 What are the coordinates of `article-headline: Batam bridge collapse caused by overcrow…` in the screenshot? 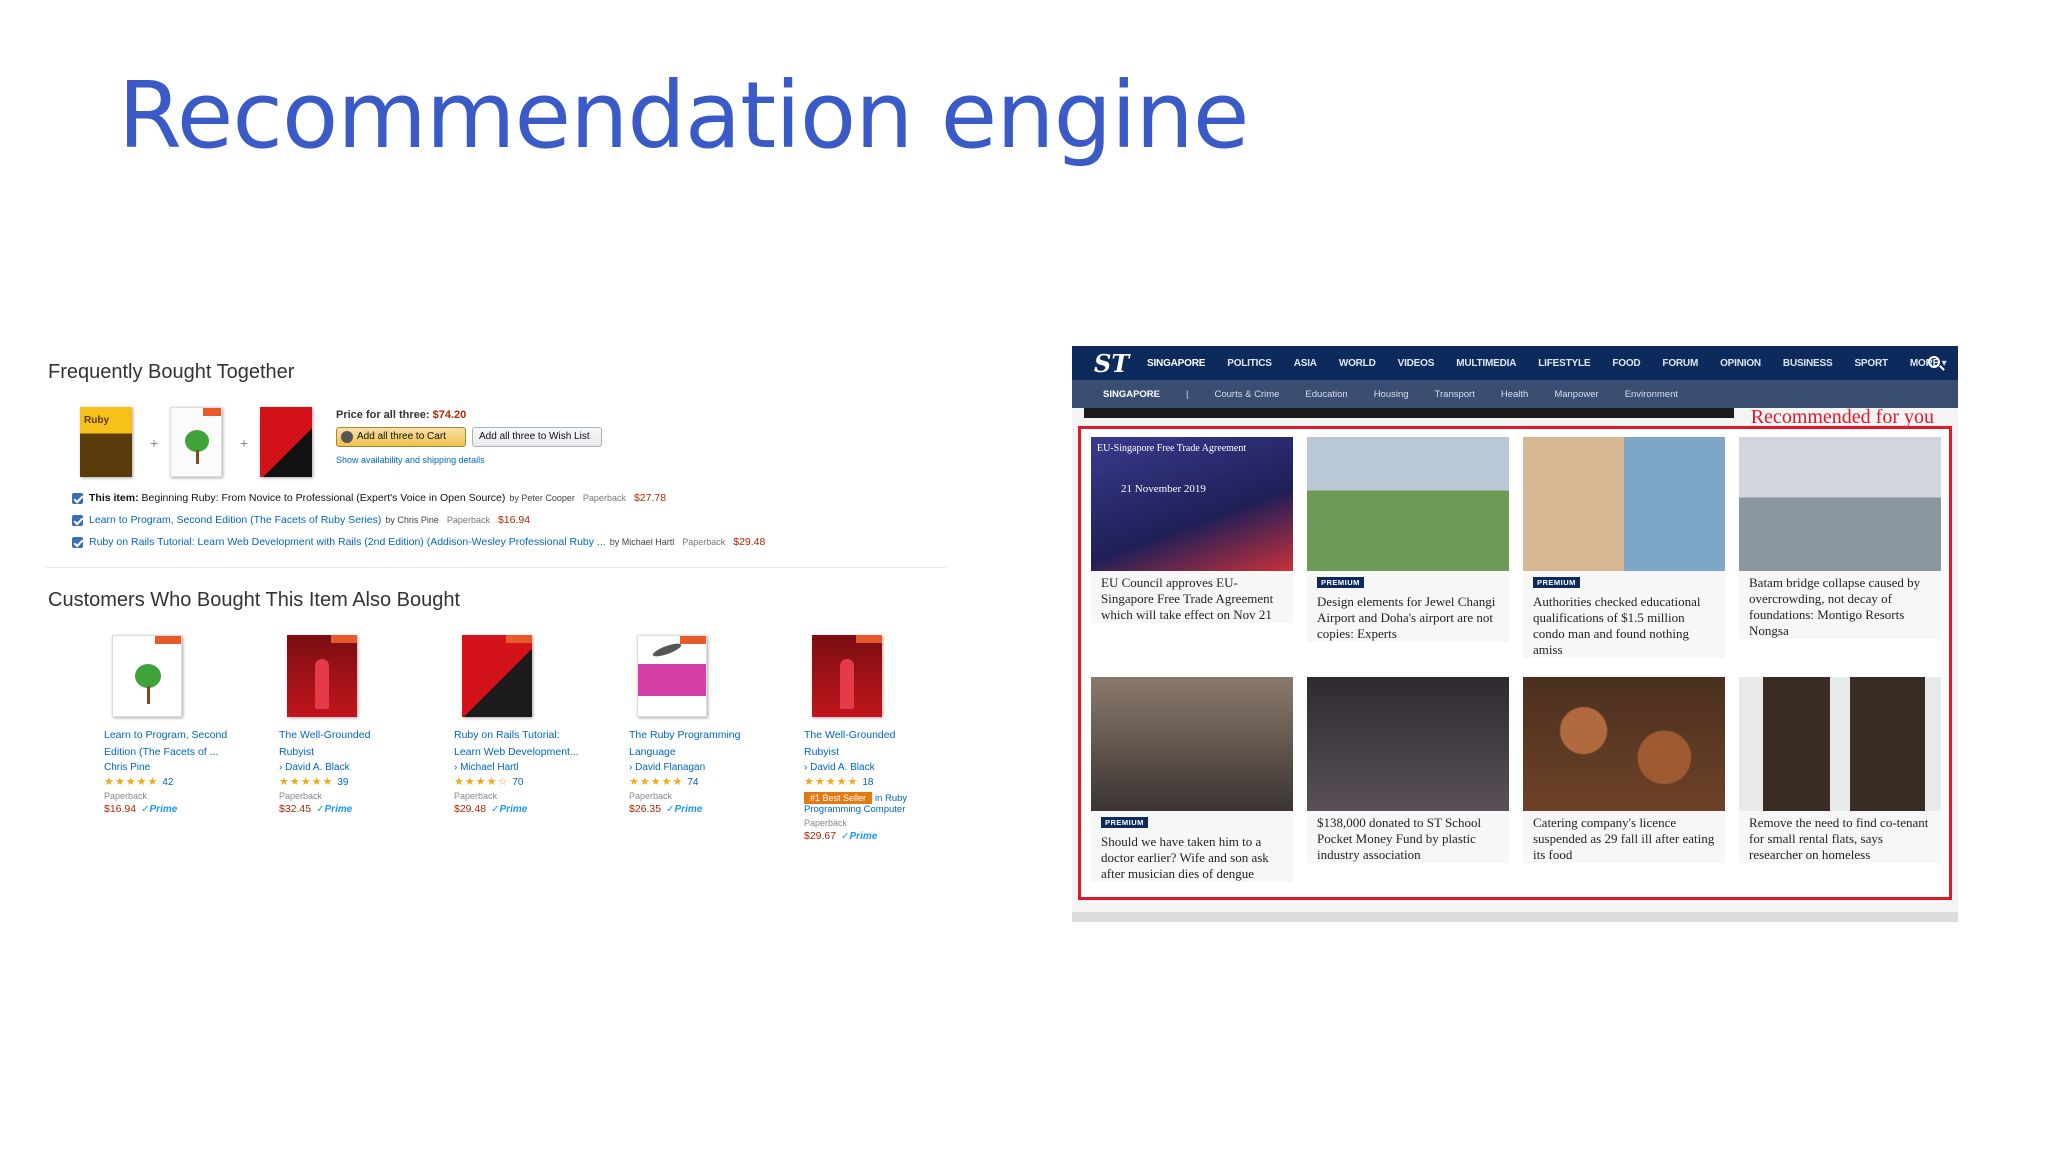 It's located at (1840, 605).